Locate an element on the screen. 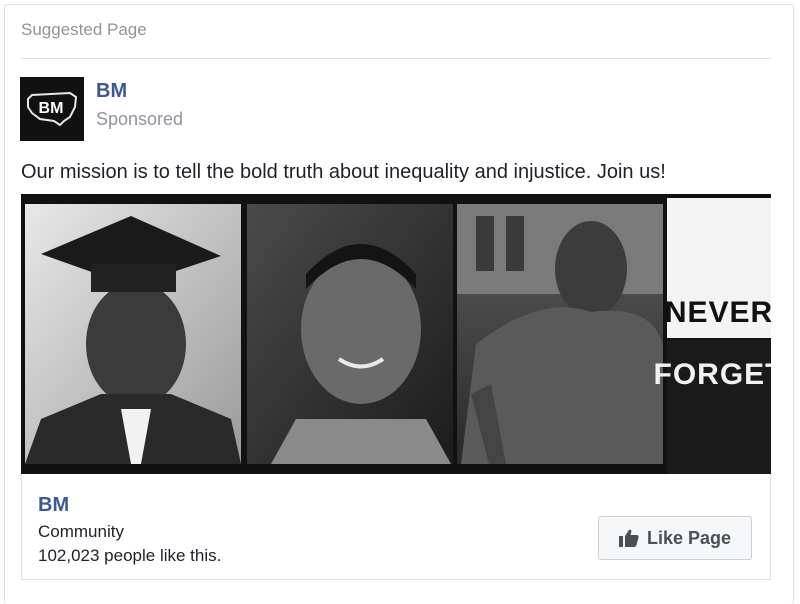 Image resolution: width=800 pixels, height=604 pixels. like-page-button: Like Page is located at coordinates (675, 538).